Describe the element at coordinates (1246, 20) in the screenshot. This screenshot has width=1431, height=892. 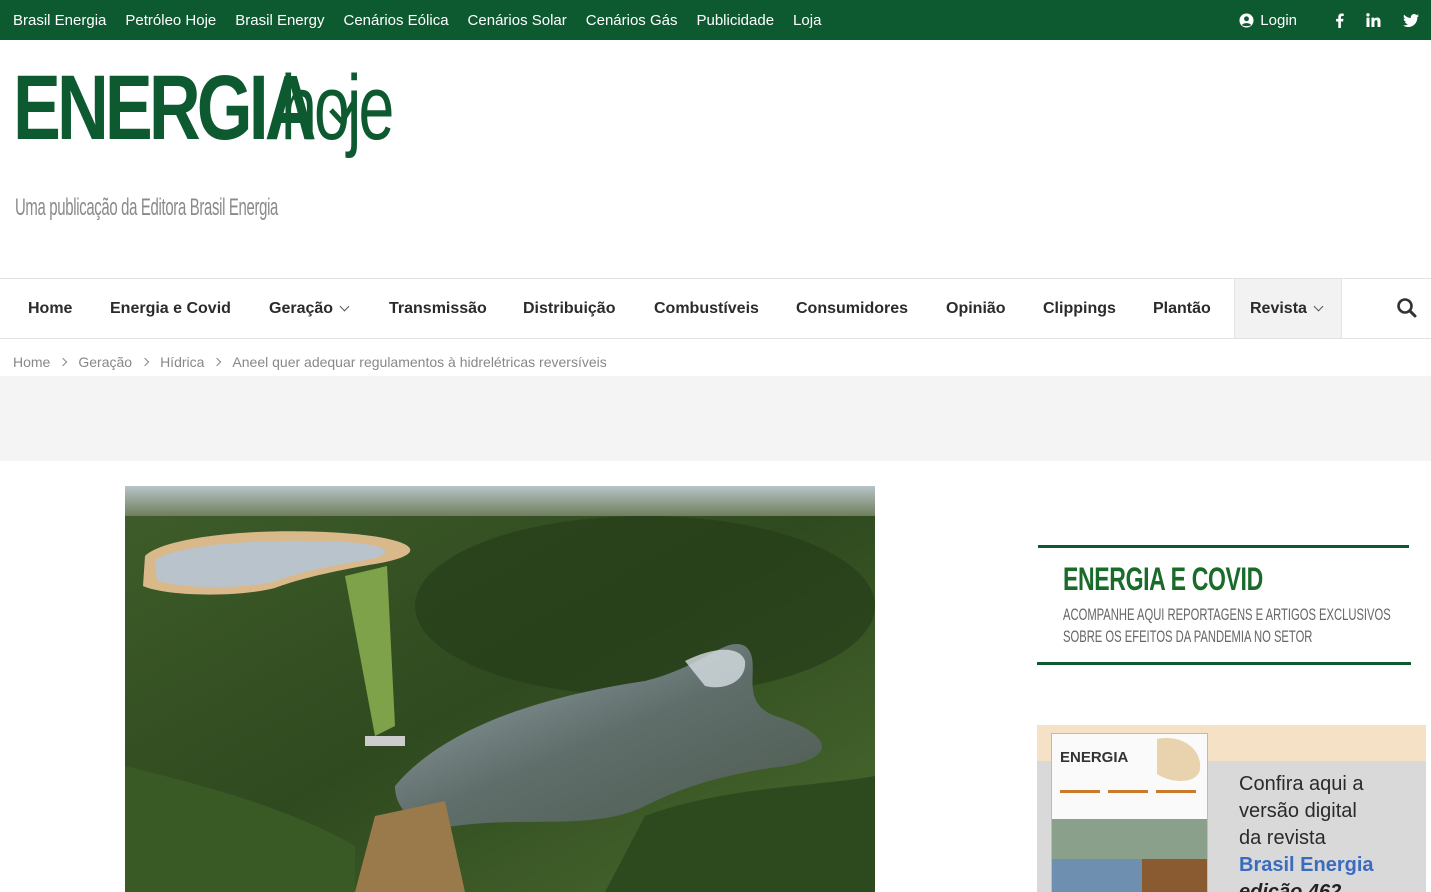
I see `user-icon` at that location.